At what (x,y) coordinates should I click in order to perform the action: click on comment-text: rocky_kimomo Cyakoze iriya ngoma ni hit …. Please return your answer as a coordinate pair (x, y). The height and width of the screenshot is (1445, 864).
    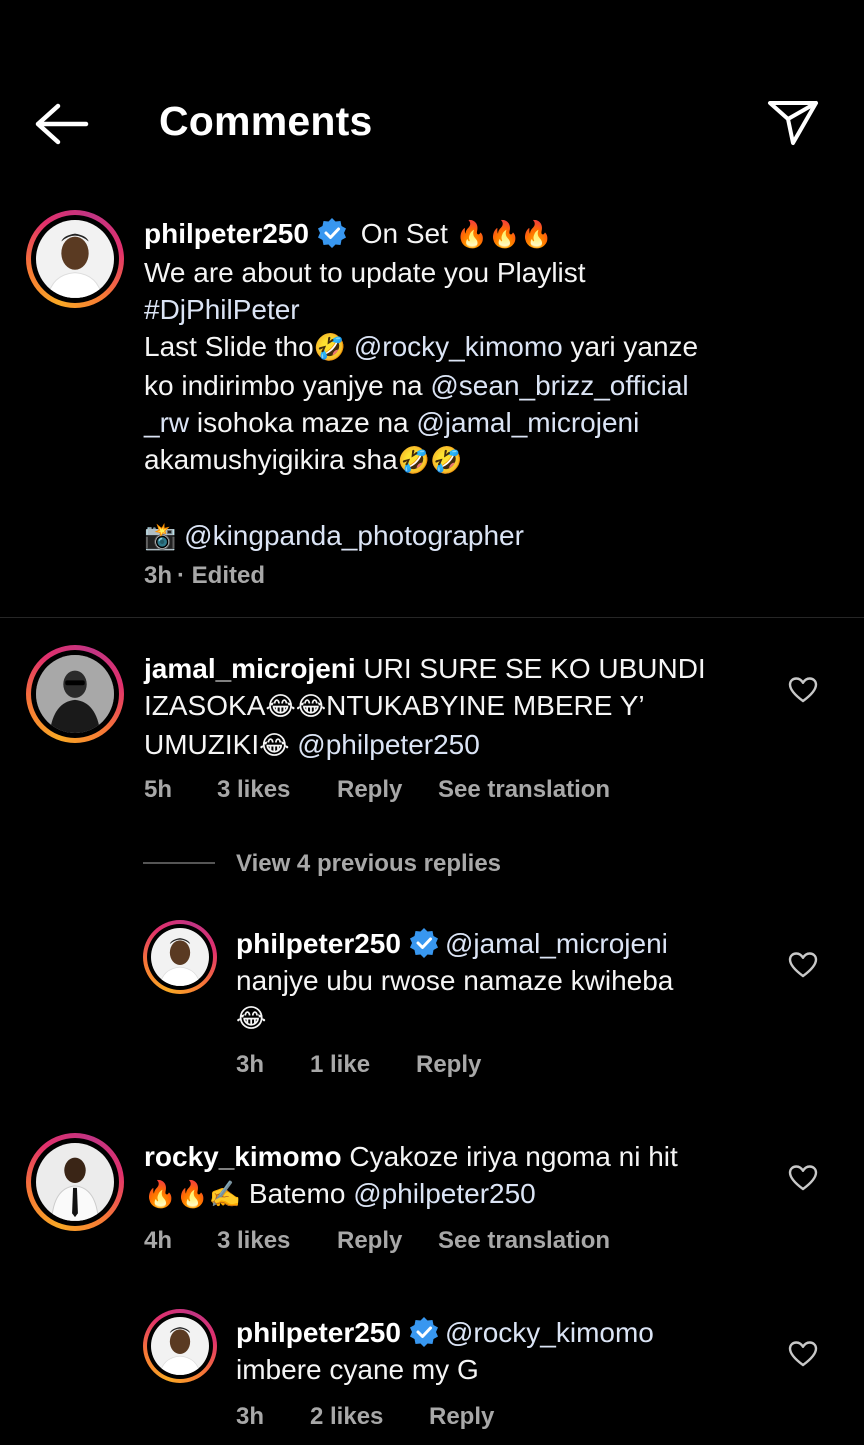
    Looking at the image, I should click on (454, 1176).